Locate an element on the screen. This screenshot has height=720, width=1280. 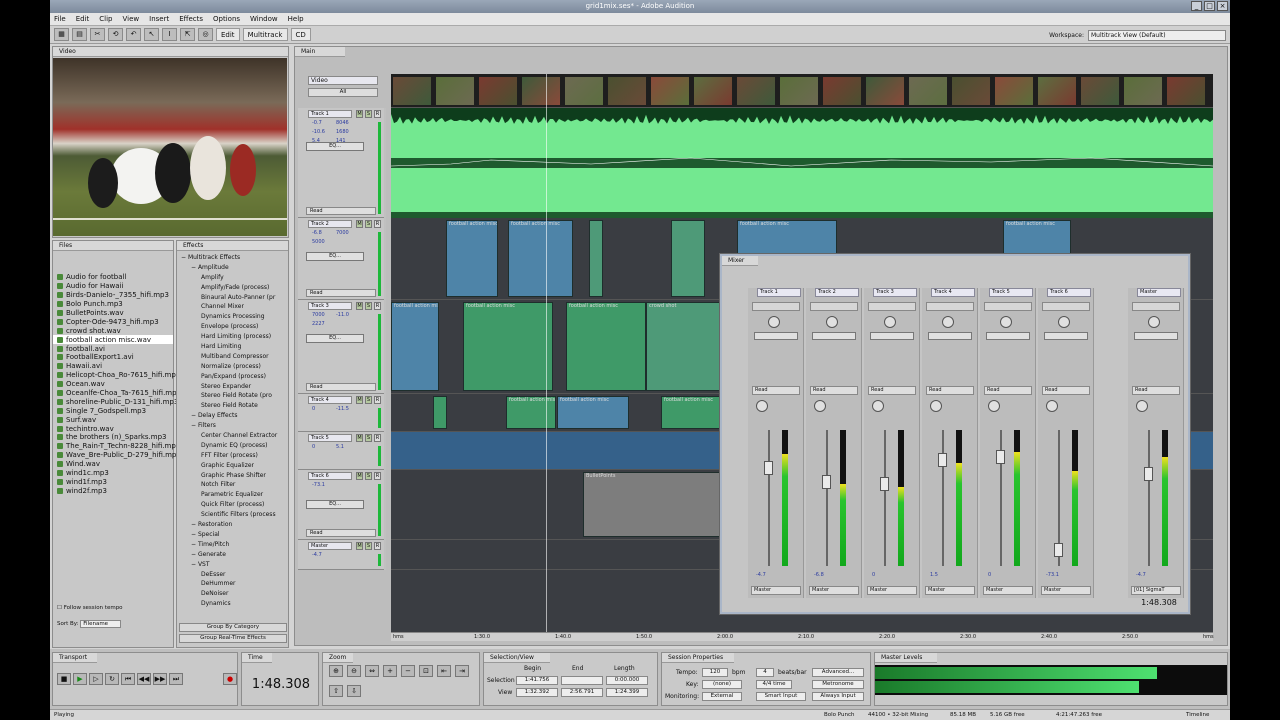
effect-item: Quick Filter (process) is located at coordinates (232, 505).